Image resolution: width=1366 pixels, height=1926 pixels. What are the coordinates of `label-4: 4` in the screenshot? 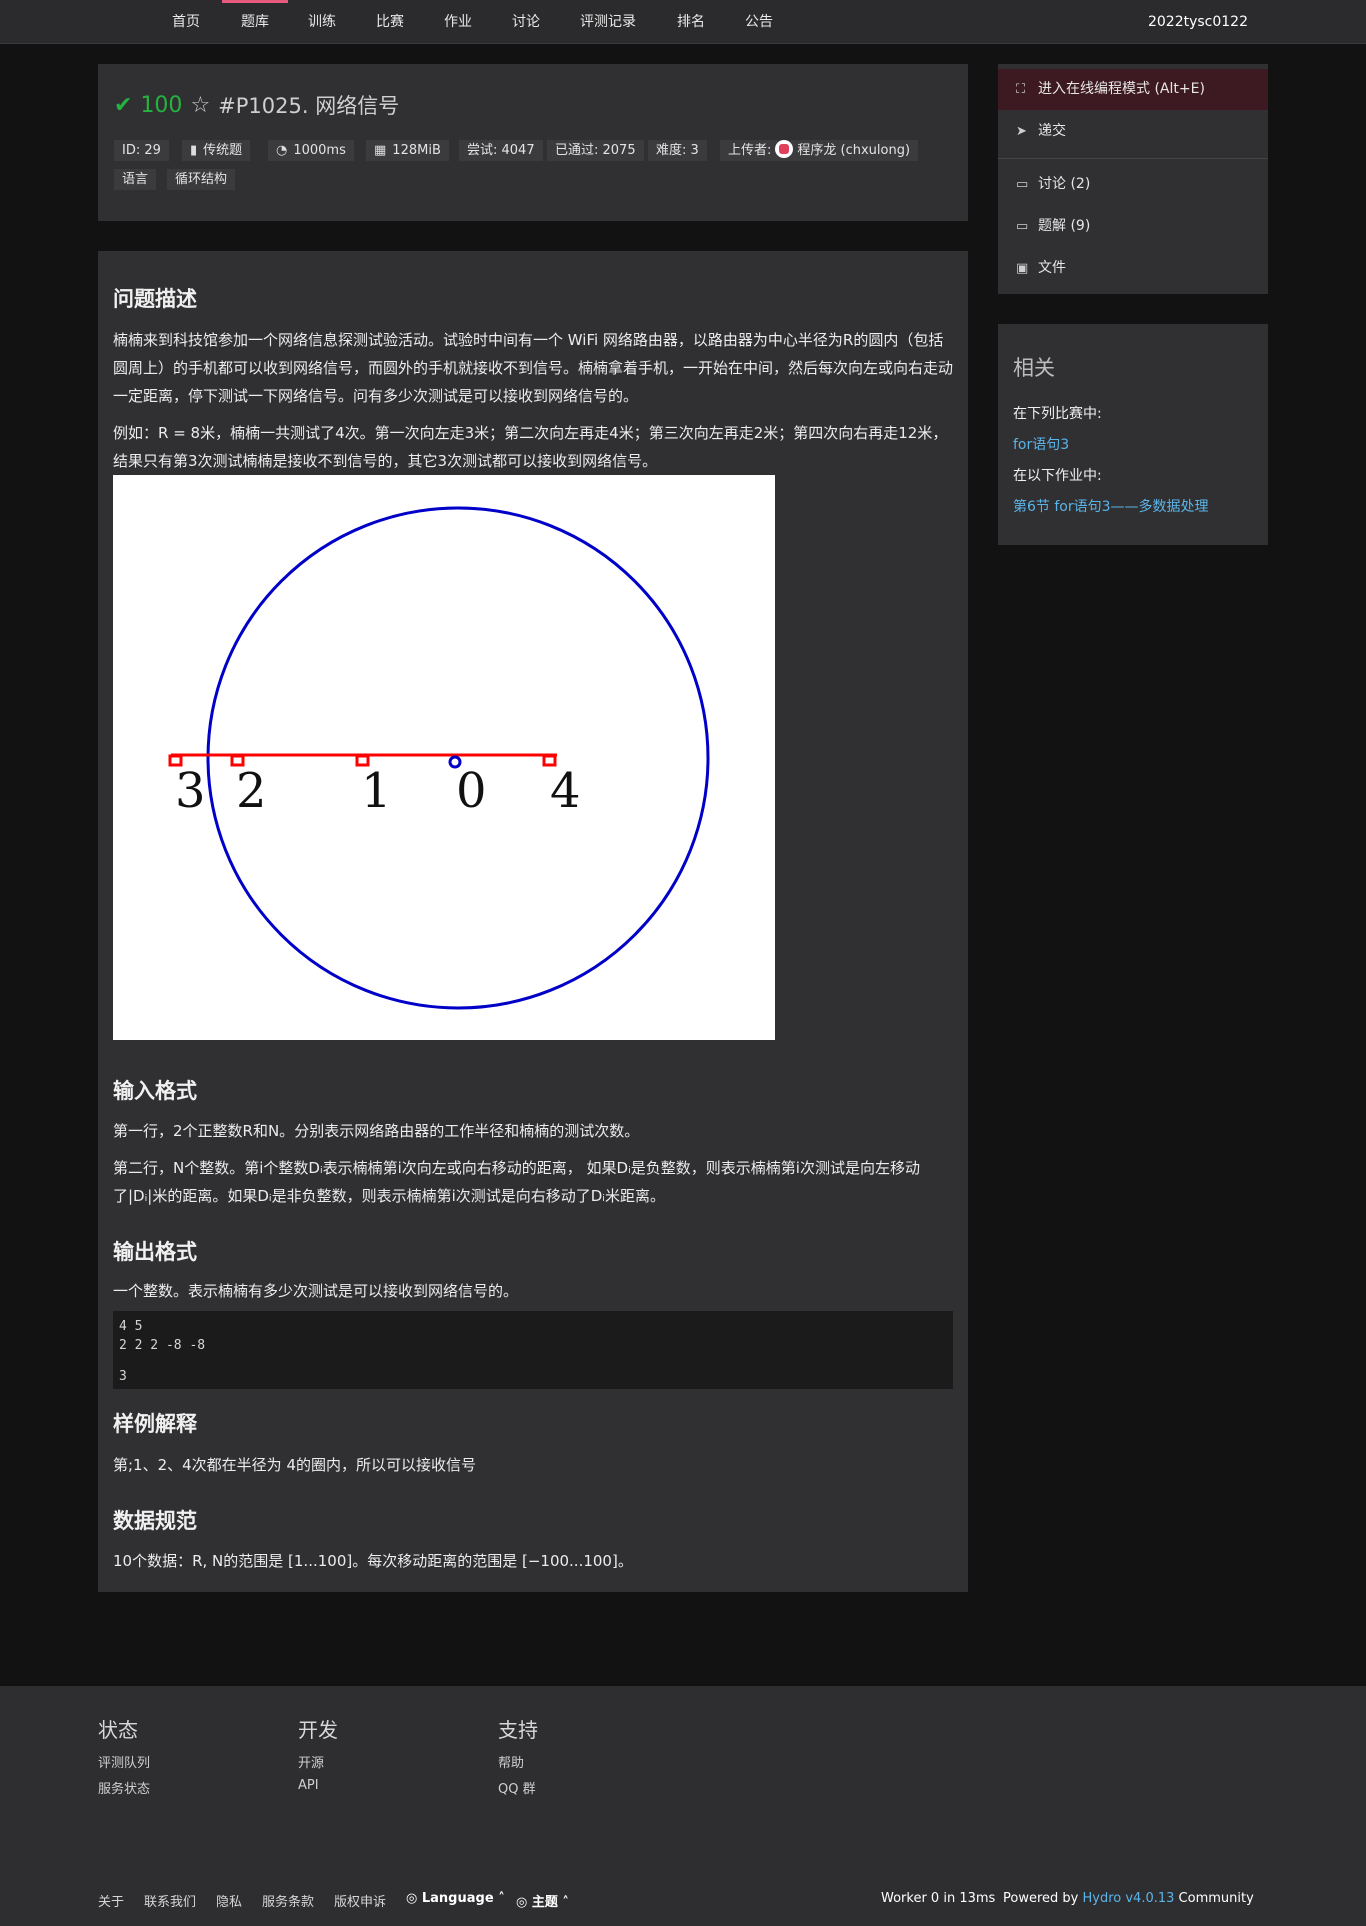 It's located at (565, 791).